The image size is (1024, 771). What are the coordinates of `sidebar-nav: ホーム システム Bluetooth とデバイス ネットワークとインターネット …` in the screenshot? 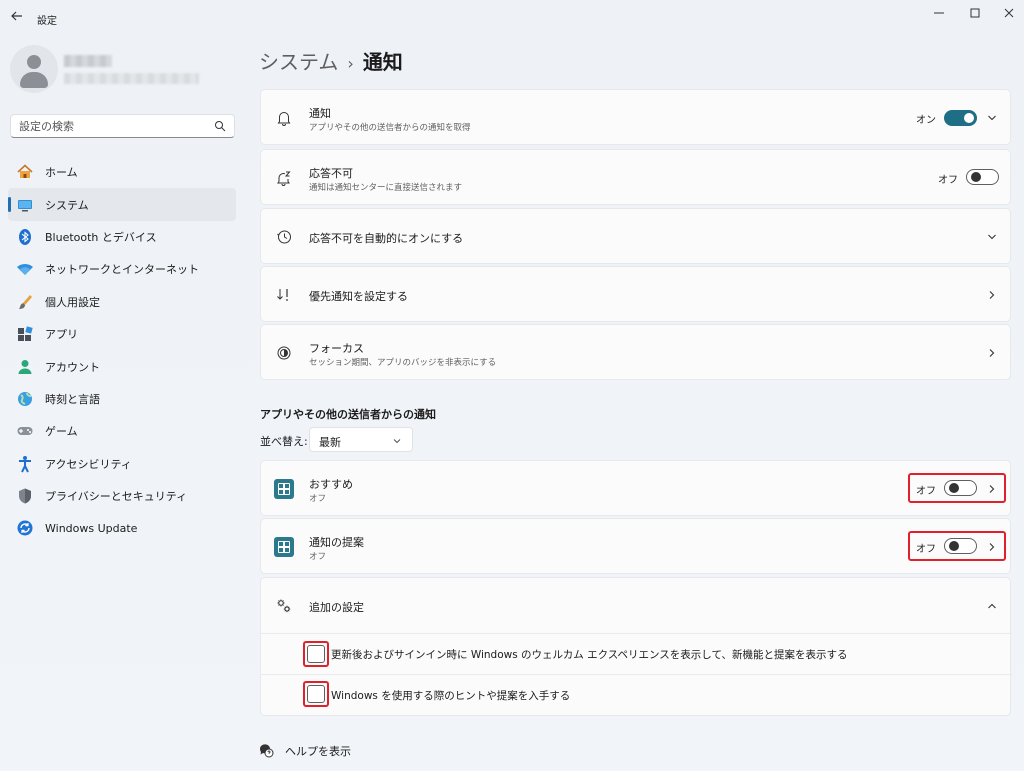 It's located at (122, 350).